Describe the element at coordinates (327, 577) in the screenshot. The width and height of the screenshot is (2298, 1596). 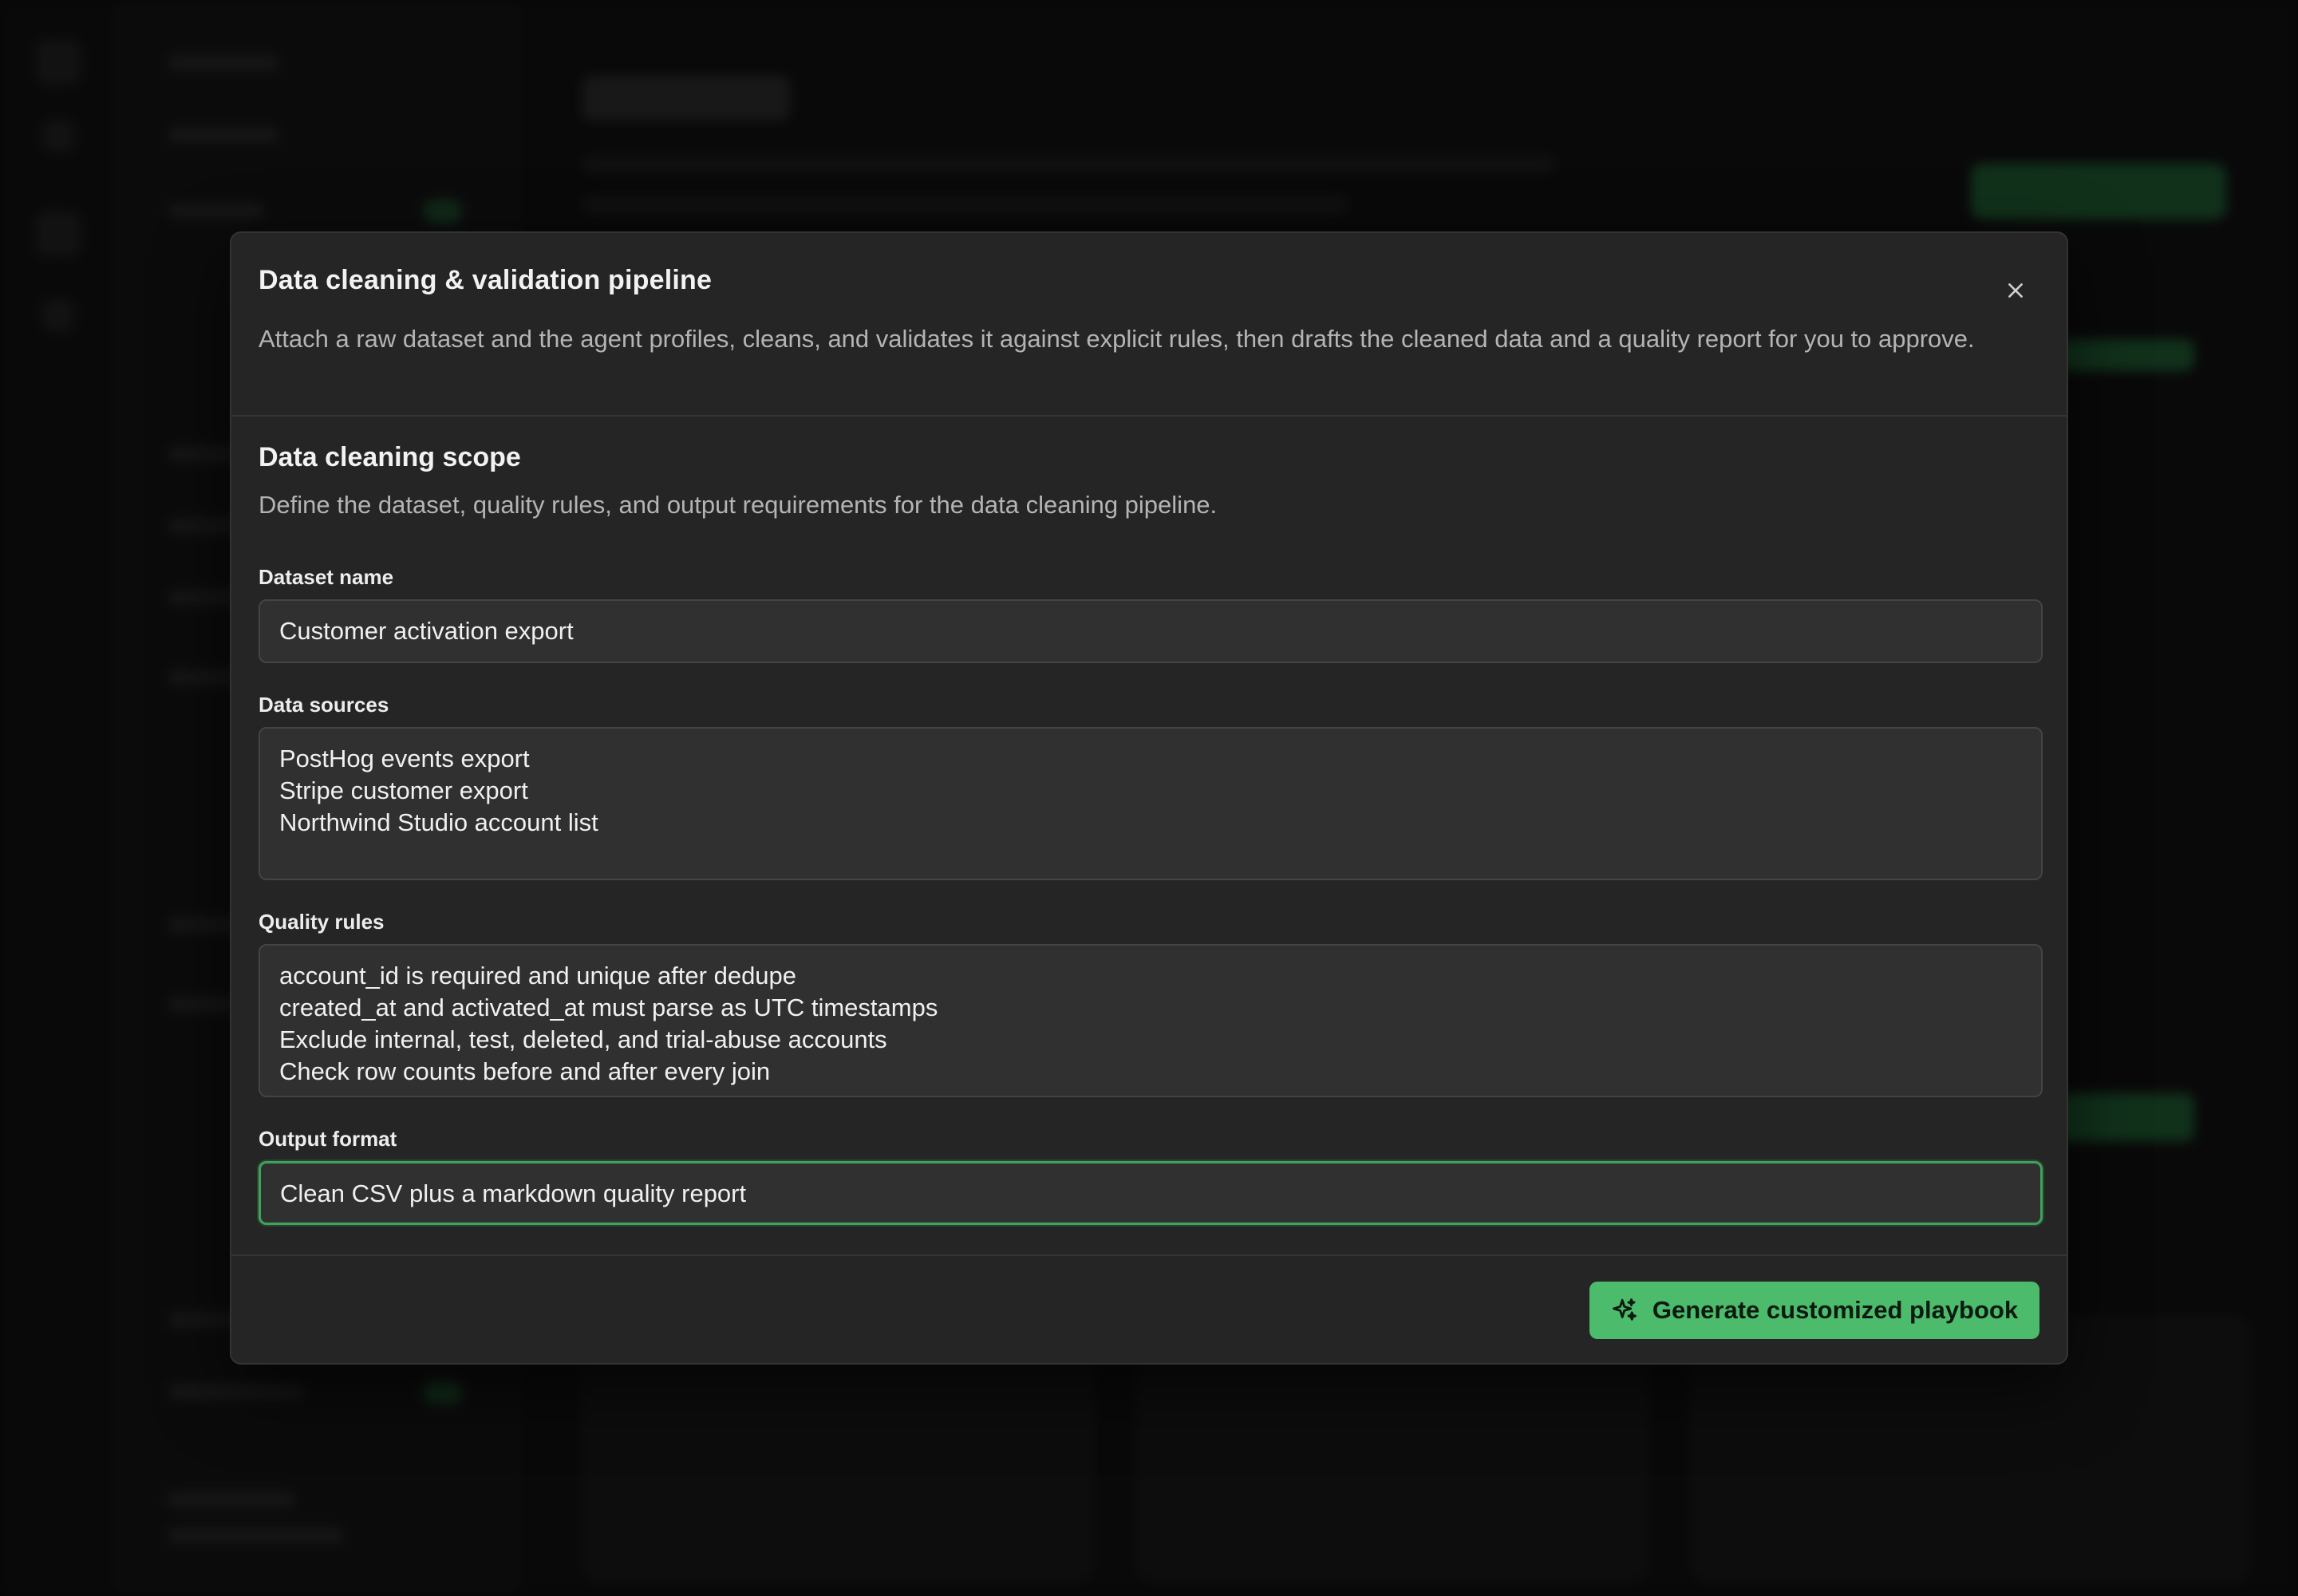
I see `dataset-name-label: Dataset name` at that location.